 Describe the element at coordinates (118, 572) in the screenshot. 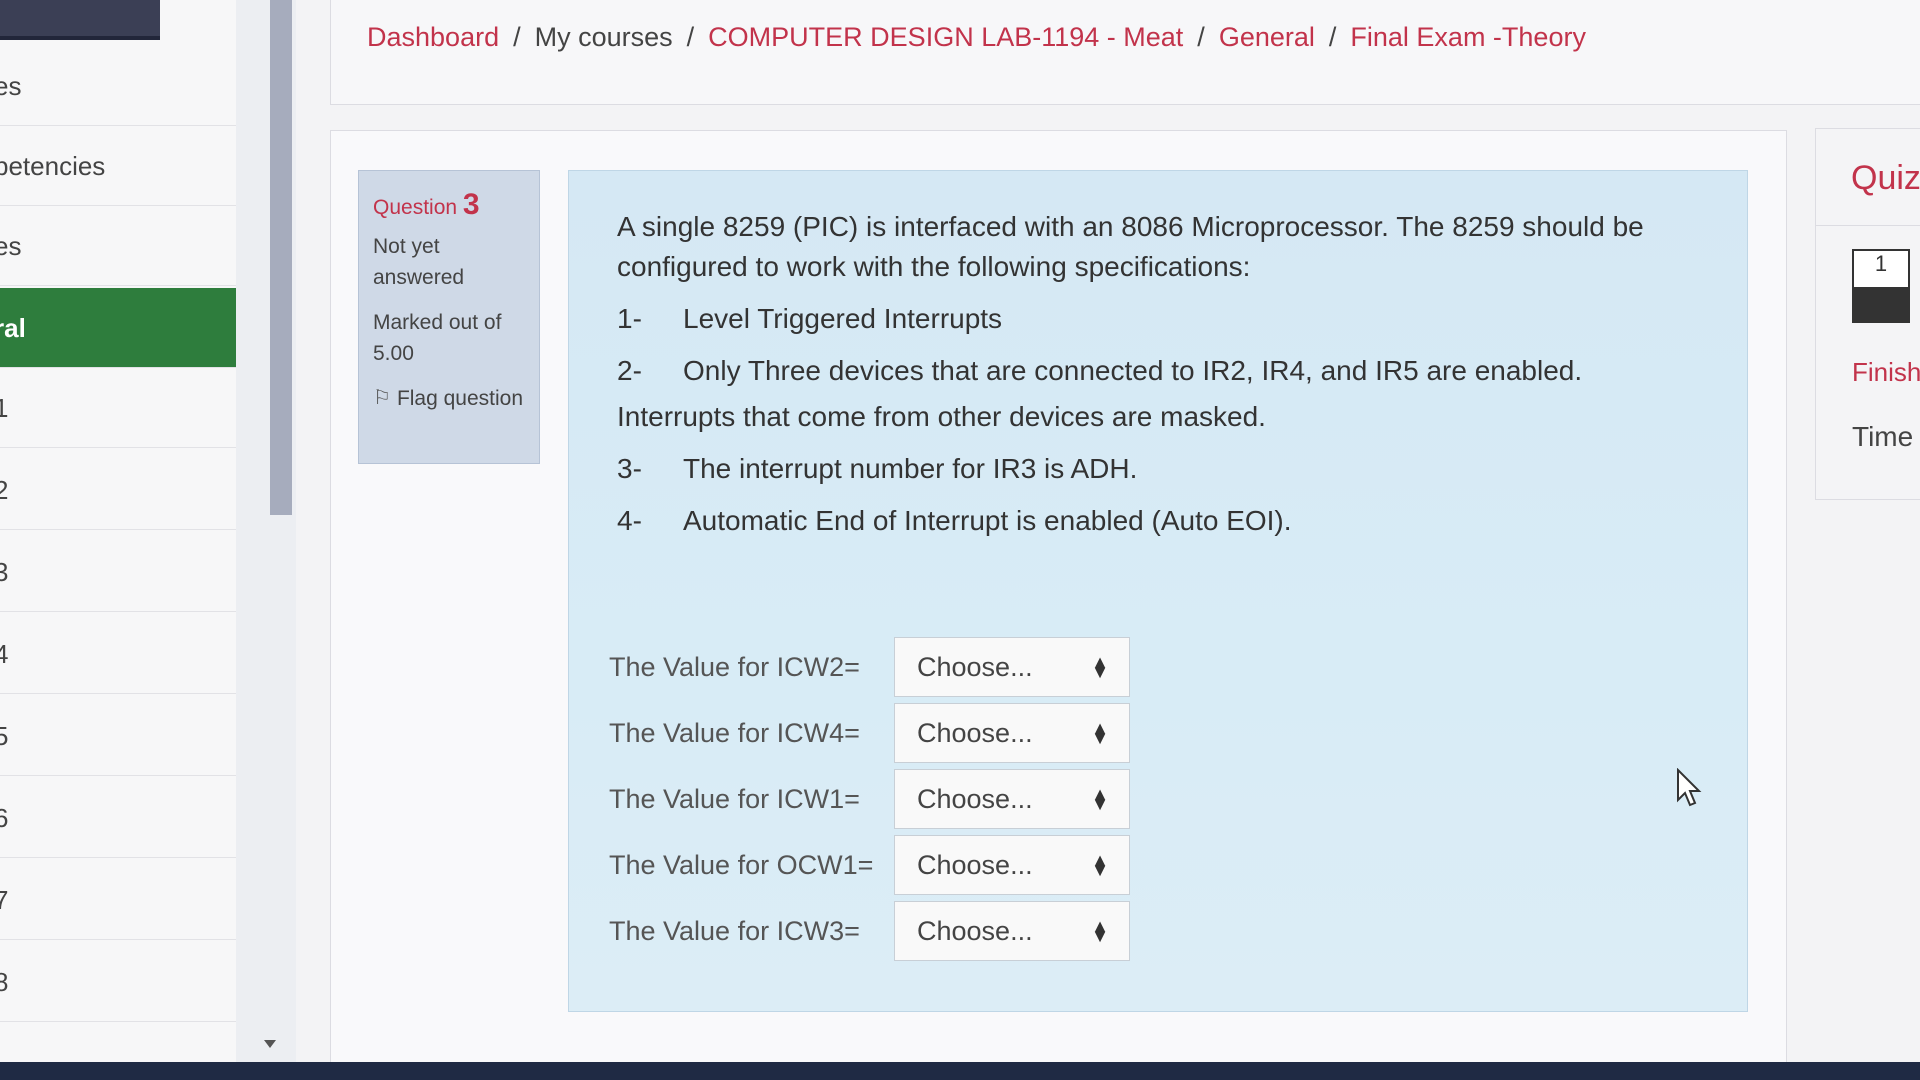

I see `sidebar-item-topic-3: 3` at that location.